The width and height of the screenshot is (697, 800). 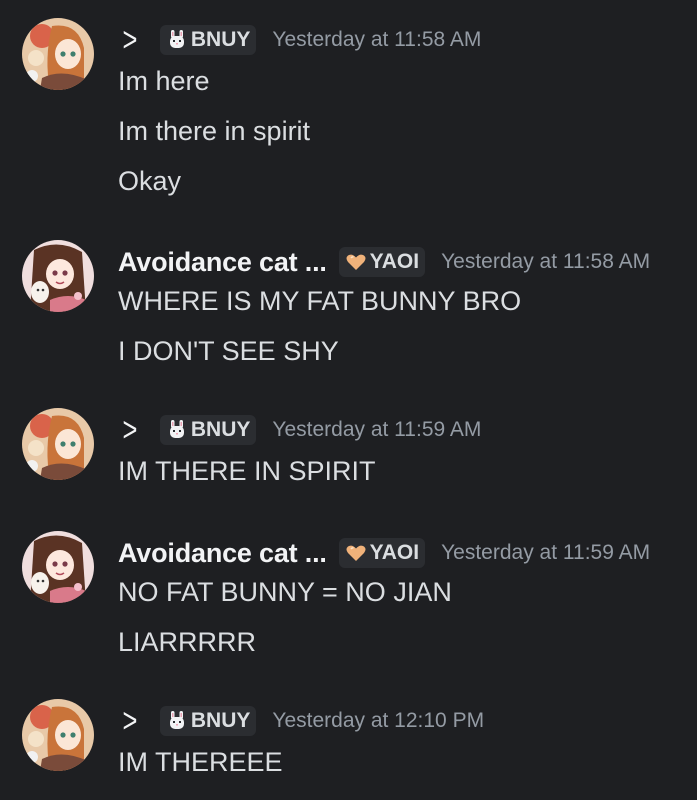 I want to click on message-line: Im there in spirit, so click(x=214, y=131).